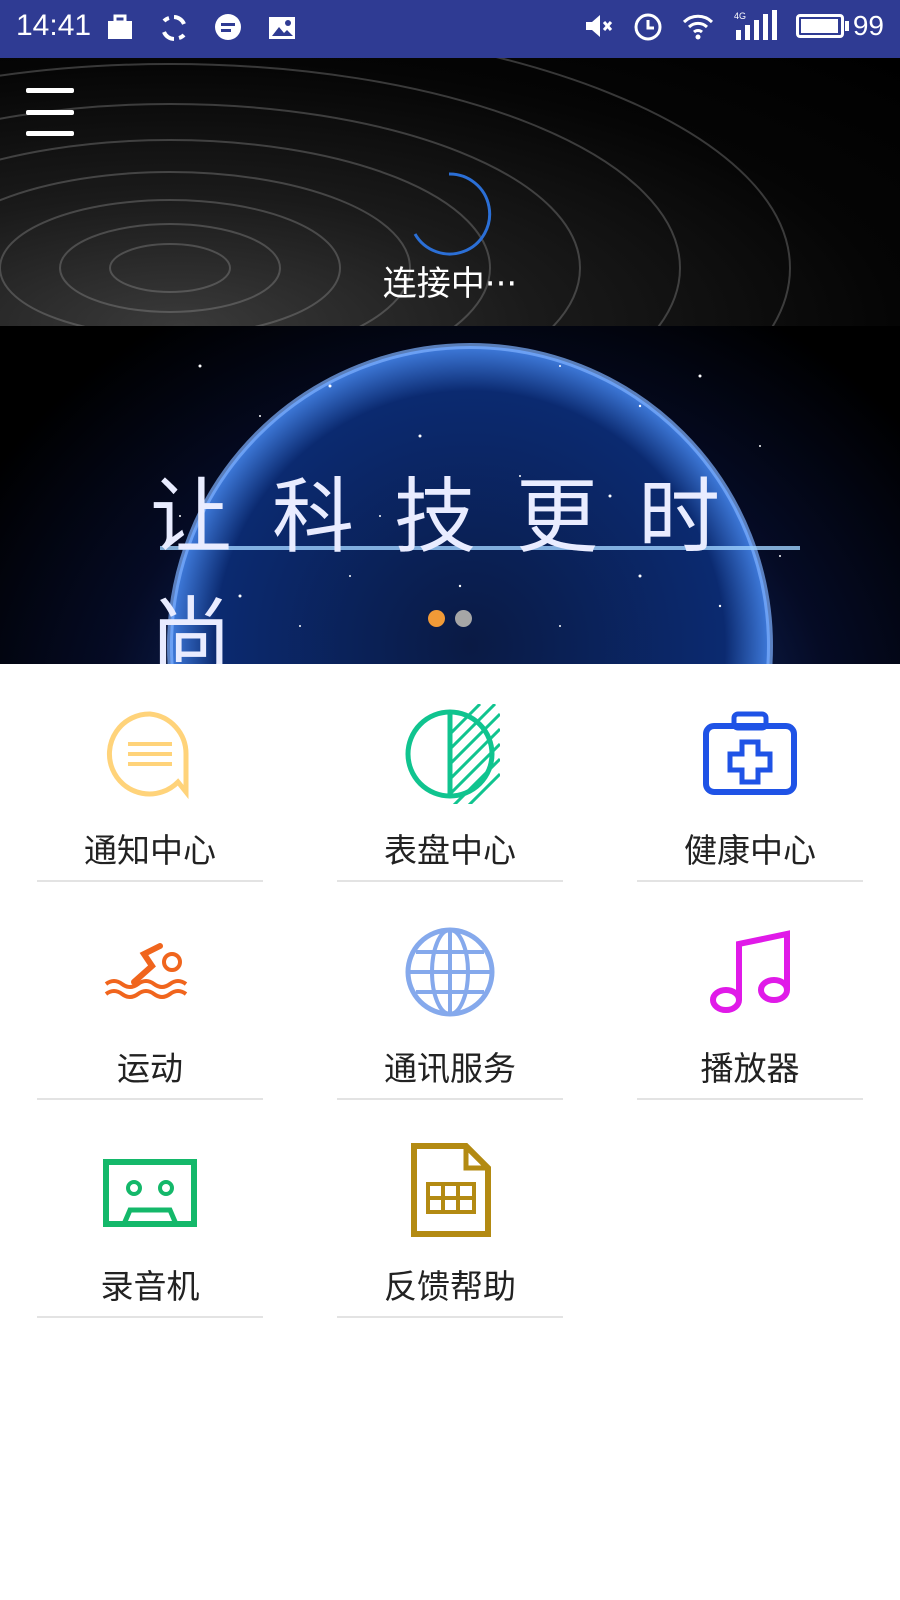  Describe the element at coordinates (450, 850) in the screenshot. I see `tile-label: 表盘中心` at that location.